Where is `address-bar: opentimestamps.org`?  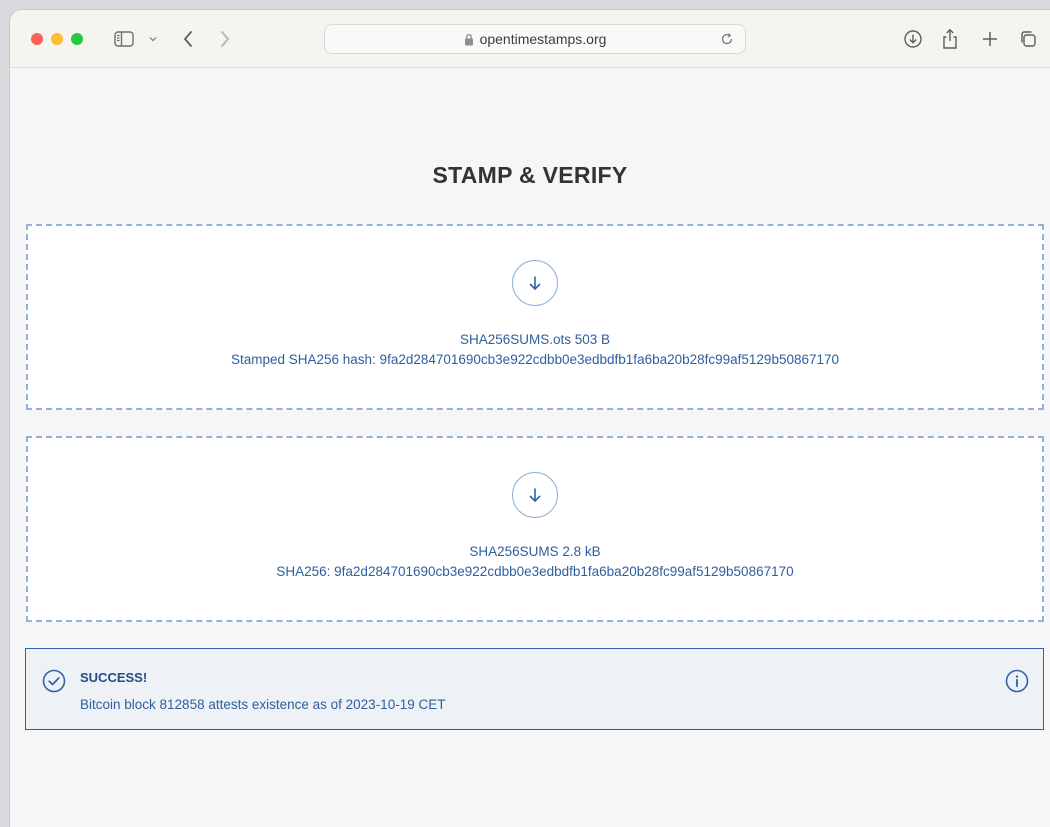
address-bar: opentimestamps.org is located at coordinates (535, 39).